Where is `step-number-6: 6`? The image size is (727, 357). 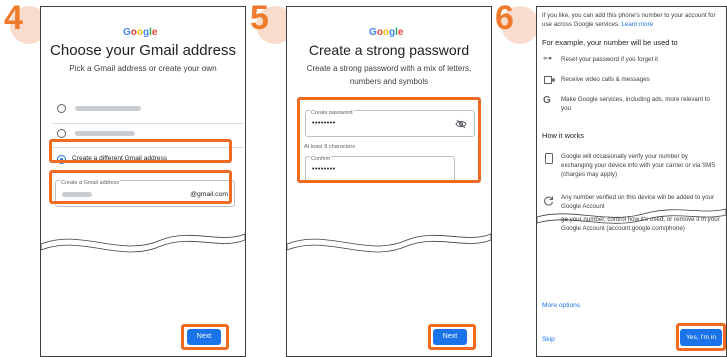
step-number-6: 6 is located at coordinates (504, 18).